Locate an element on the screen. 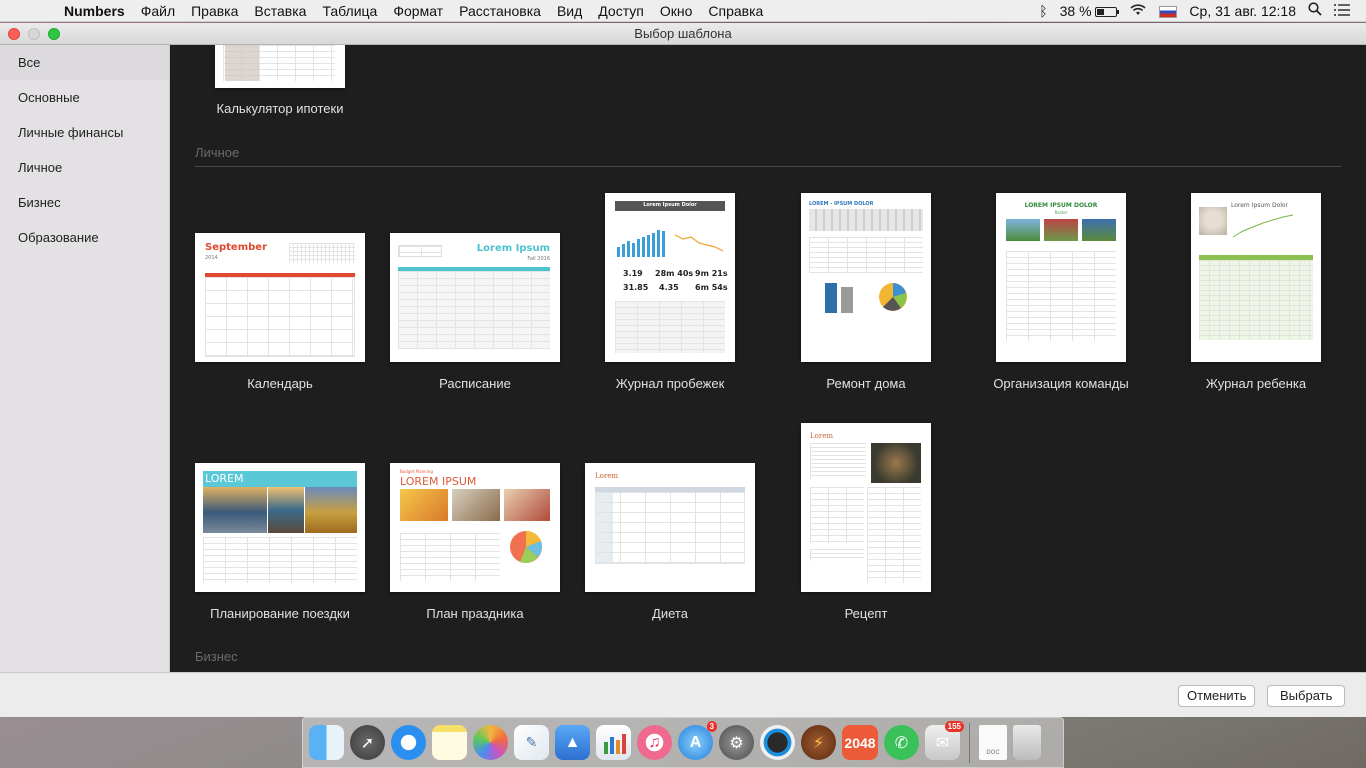 The width and height of the screenshot is (1366, 768). quicktime-icon is located at coordinates (777, 742).